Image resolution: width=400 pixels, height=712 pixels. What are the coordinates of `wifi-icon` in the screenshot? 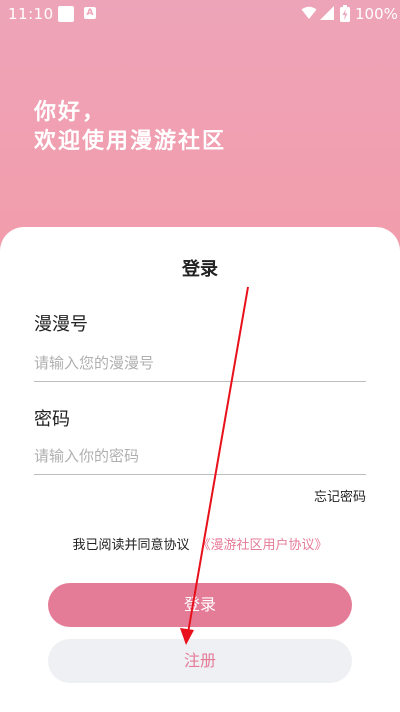 It's located at (309, 12).